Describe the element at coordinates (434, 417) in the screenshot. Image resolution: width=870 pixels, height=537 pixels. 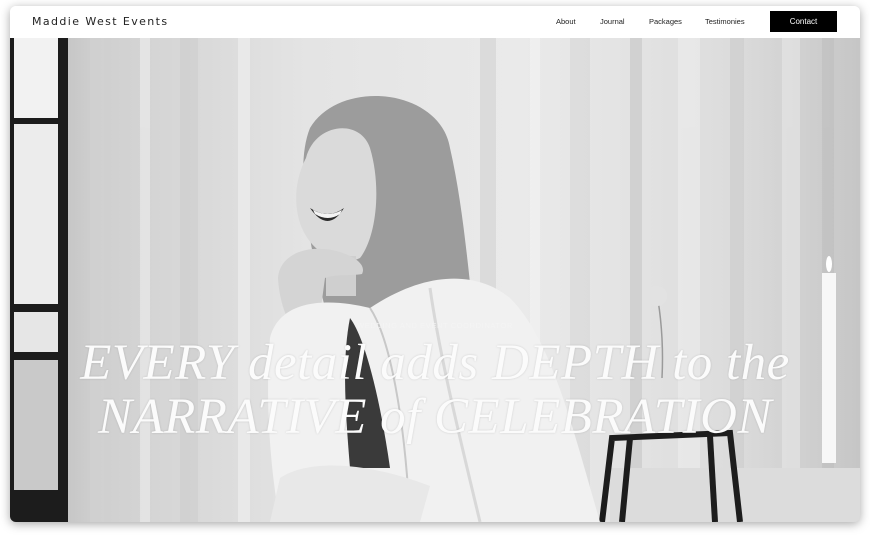
I see `hero-headline-line2: NARRATIVE of CELEBRATION` at that location.